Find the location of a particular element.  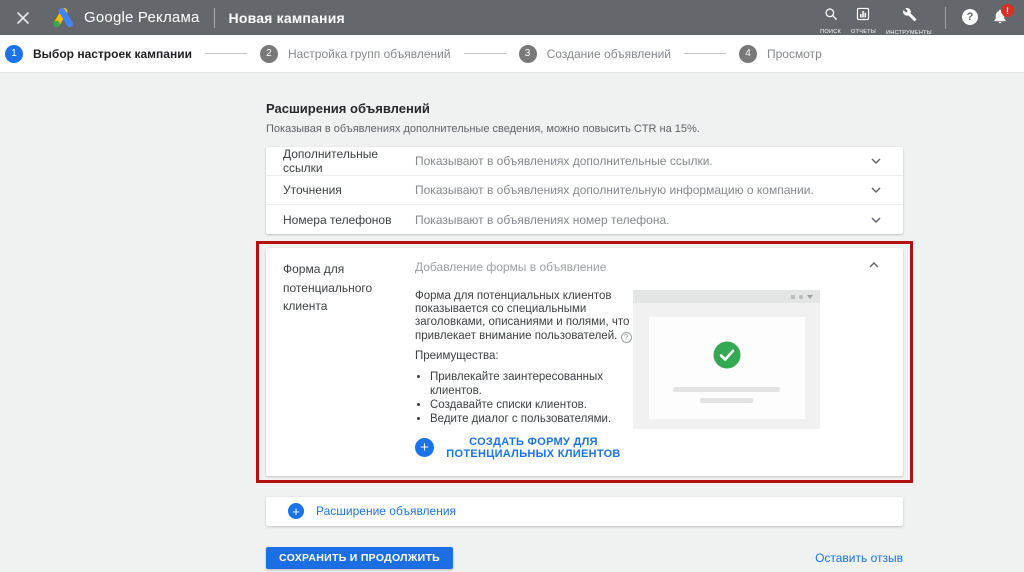

extension-label: Номера телефонов is located at coordinates (337, 219).